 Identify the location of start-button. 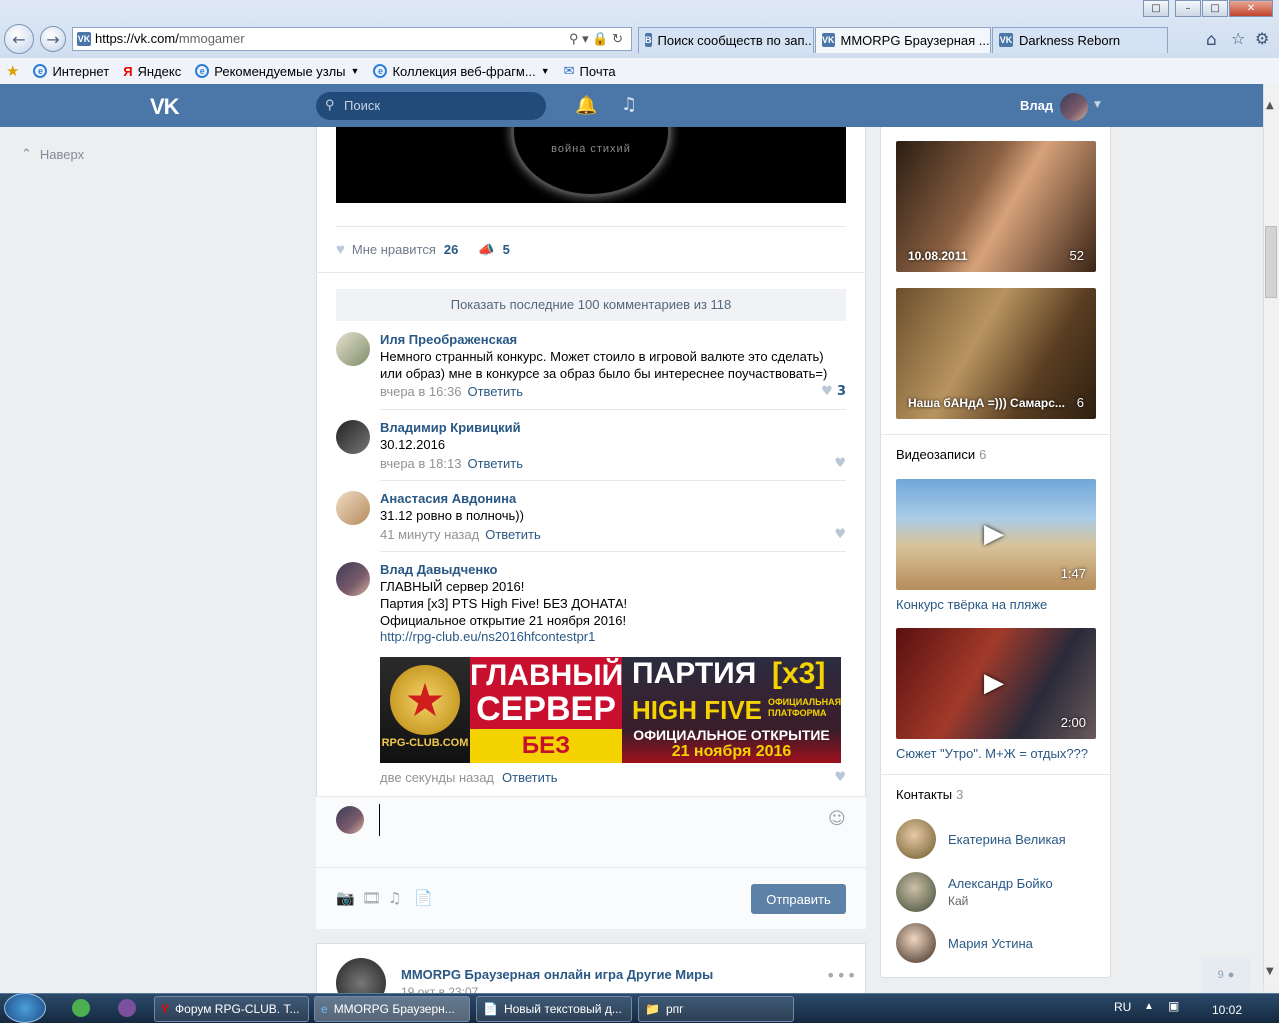
(25, 1008).